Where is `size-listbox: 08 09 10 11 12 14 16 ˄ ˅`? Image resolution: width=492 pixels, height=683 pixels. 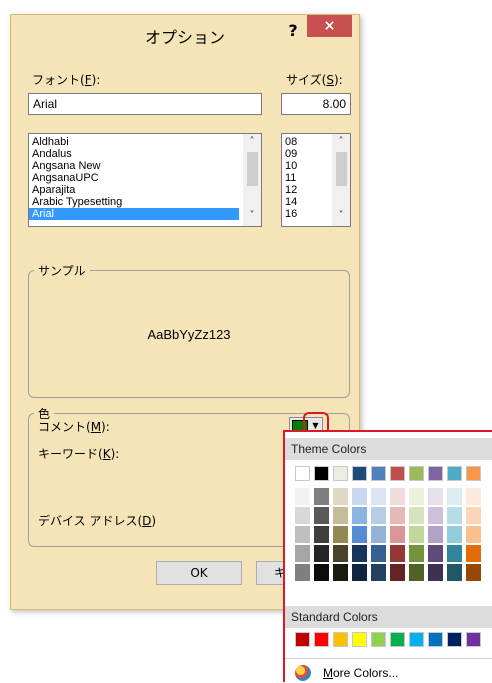
size-listbox: 08 09 10 11 12 14 16 ˄ ˅ is located at coordinates (316, 180).